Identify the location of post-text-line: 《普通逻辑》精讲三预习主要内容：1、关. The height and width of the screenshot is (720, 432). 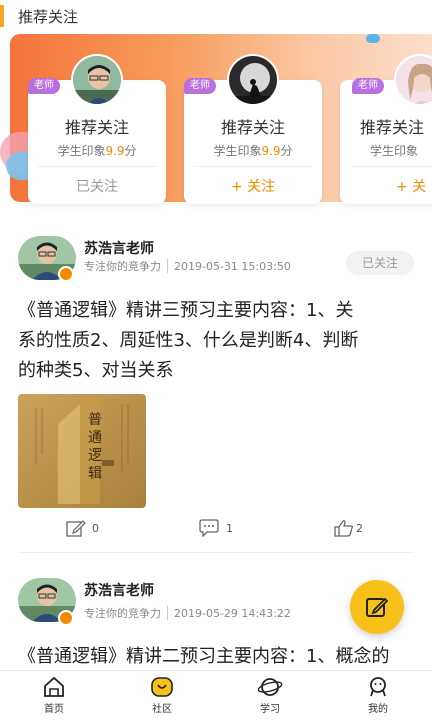
(186, 310).